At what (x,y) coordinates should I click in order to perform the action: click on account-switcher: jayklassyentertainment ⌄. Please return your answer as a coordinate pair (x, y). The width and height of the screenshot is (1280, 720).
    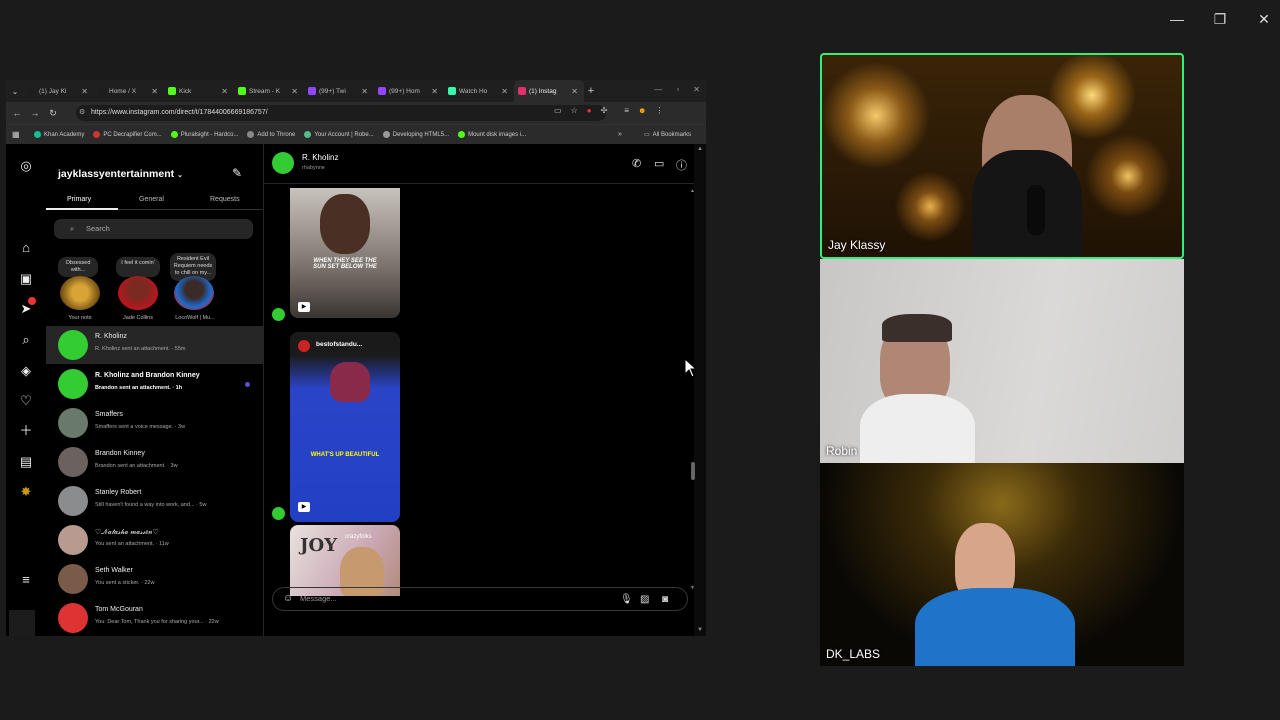
    Looking at the image, I should click on (120, 174).